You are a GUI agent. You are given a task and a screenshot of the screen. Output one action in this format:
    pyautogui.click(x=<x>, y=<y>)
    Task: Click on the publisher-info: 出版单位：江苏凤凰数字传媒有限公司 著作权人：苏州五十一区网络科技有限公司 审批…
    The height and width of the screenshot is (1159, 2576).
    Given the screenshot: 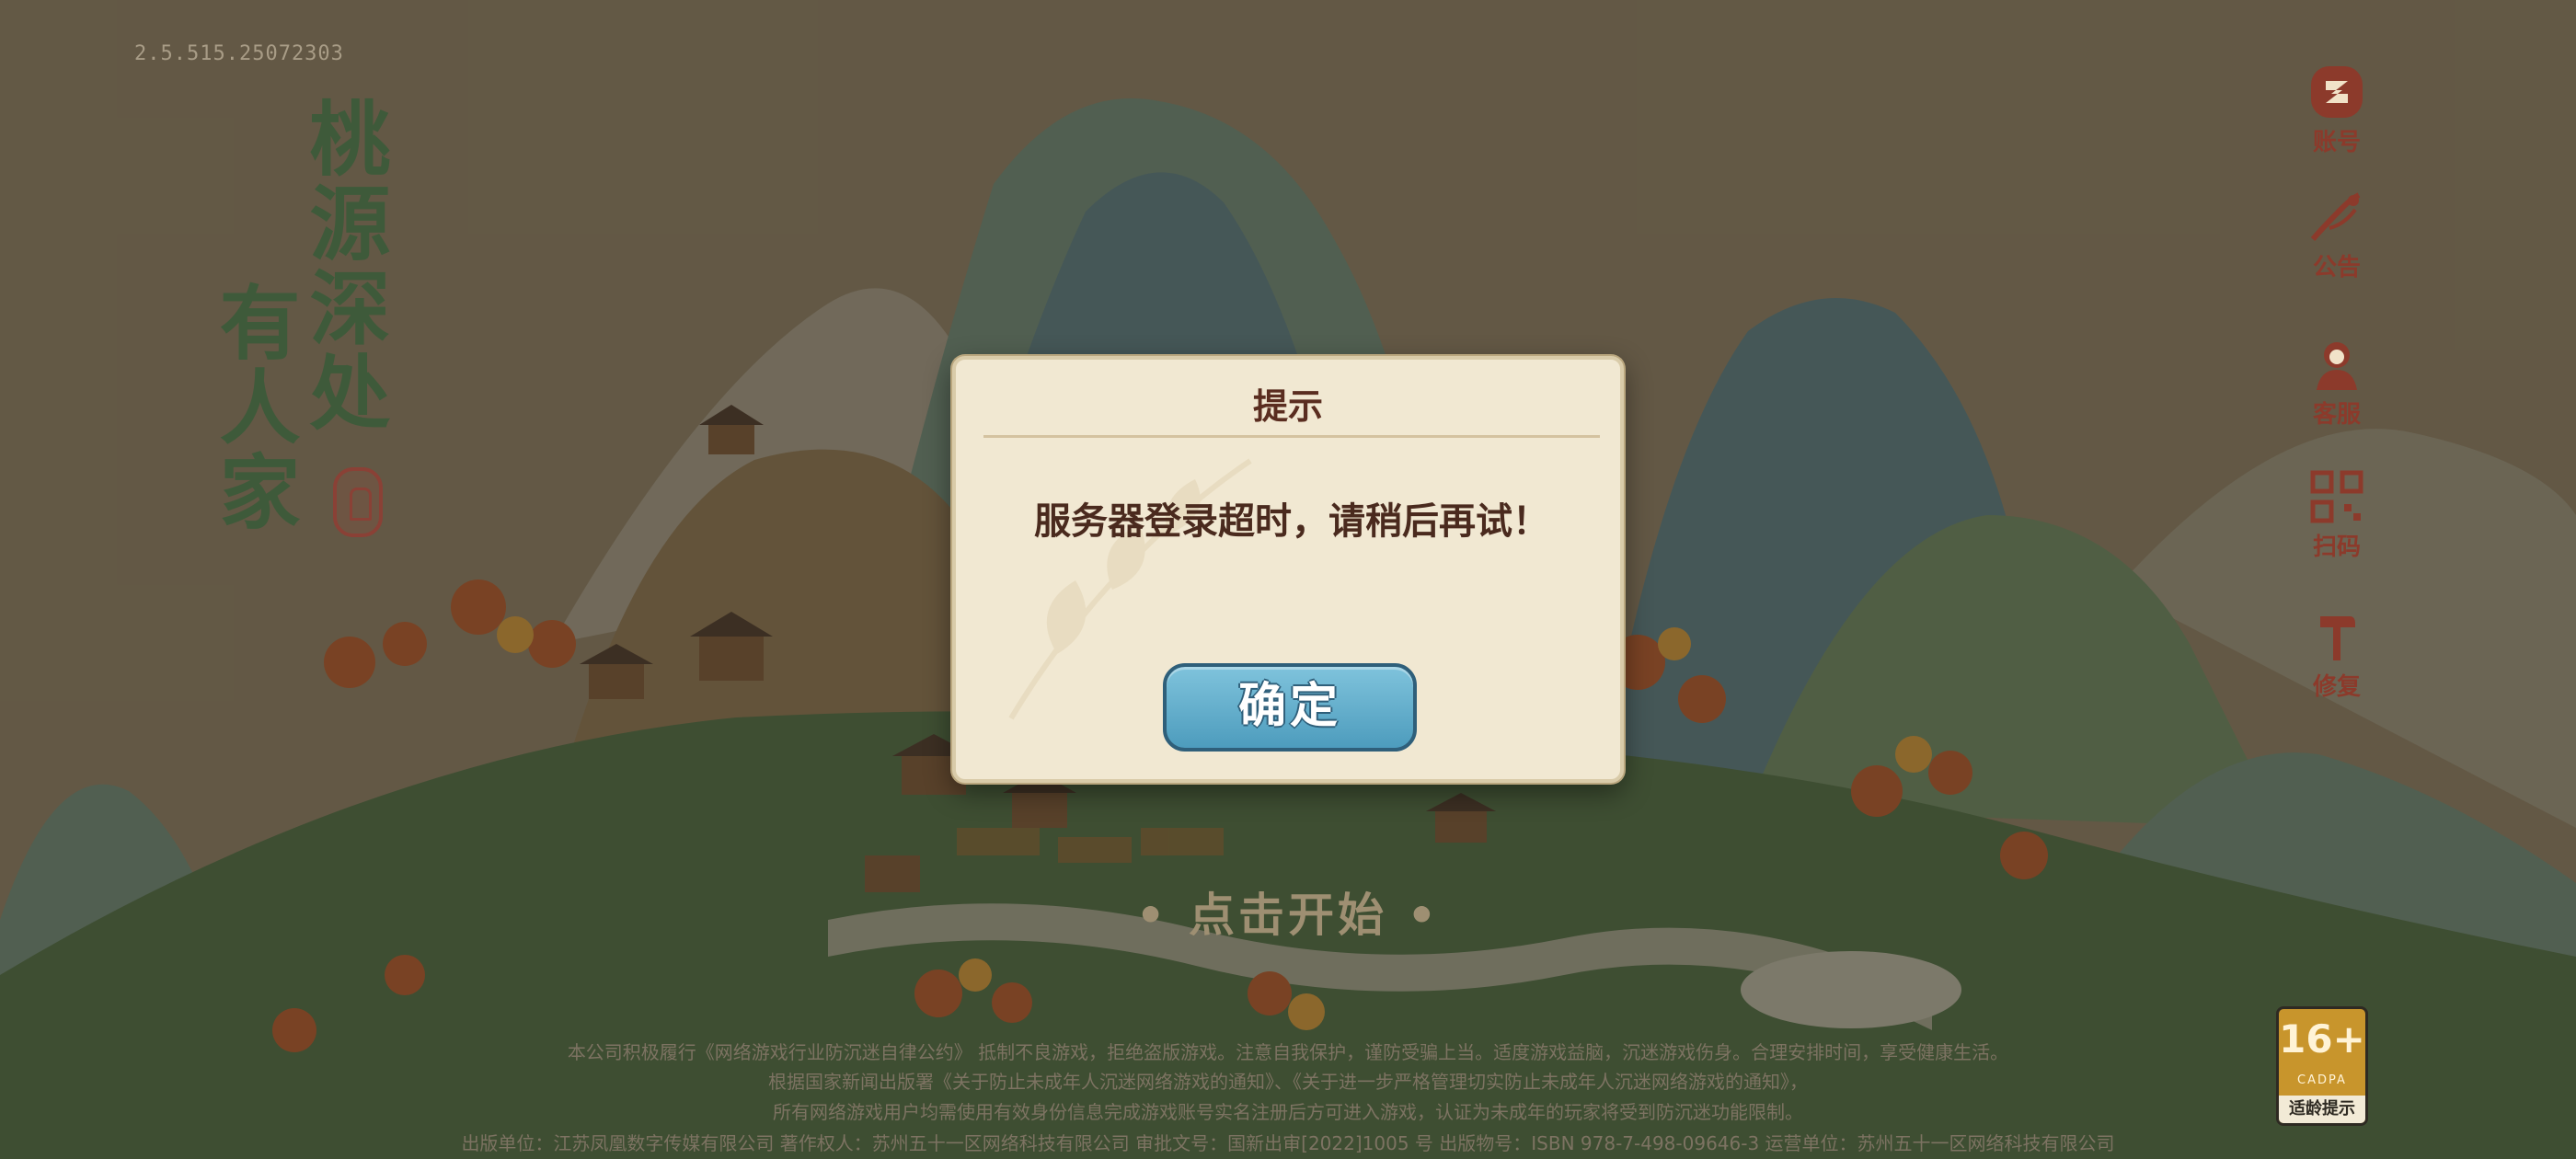 What is the action you would take?
    pyautogui.click(x=1288, y=1143)
    